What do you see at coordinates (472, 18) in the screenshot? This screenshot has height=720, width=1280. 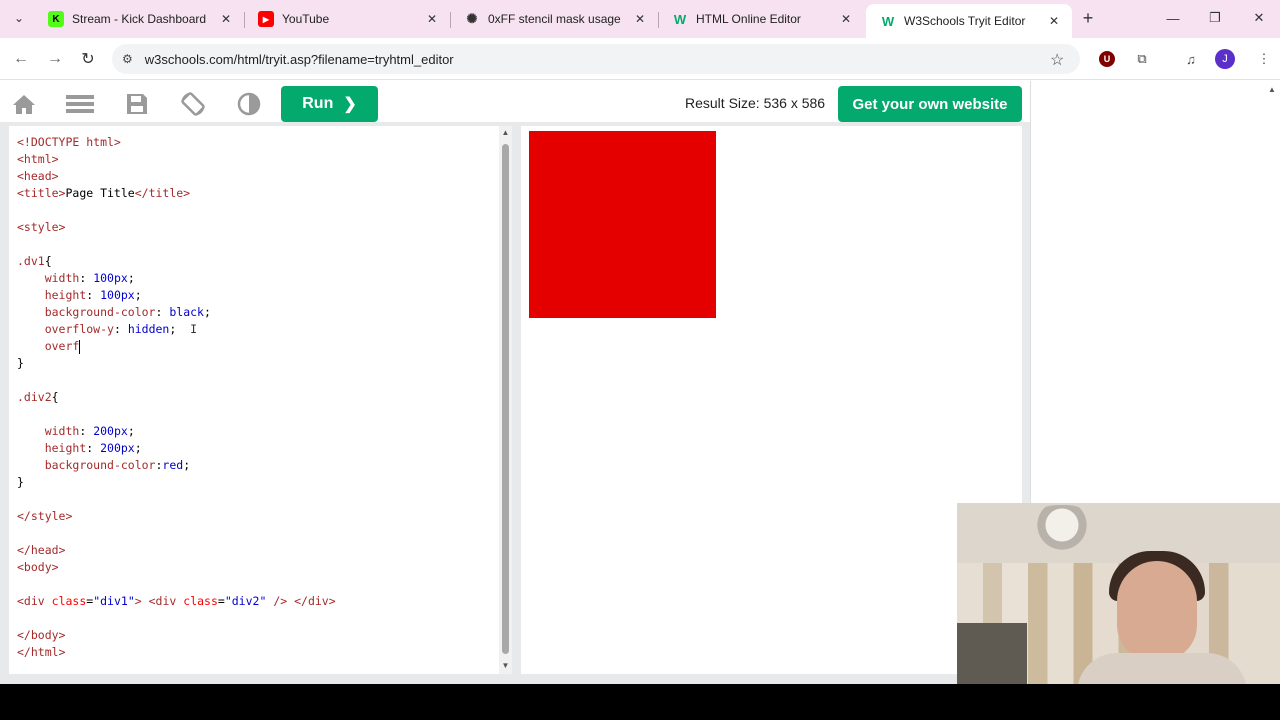 I see `chatgpt-icon: ✺` at bounding box center [472, 18].